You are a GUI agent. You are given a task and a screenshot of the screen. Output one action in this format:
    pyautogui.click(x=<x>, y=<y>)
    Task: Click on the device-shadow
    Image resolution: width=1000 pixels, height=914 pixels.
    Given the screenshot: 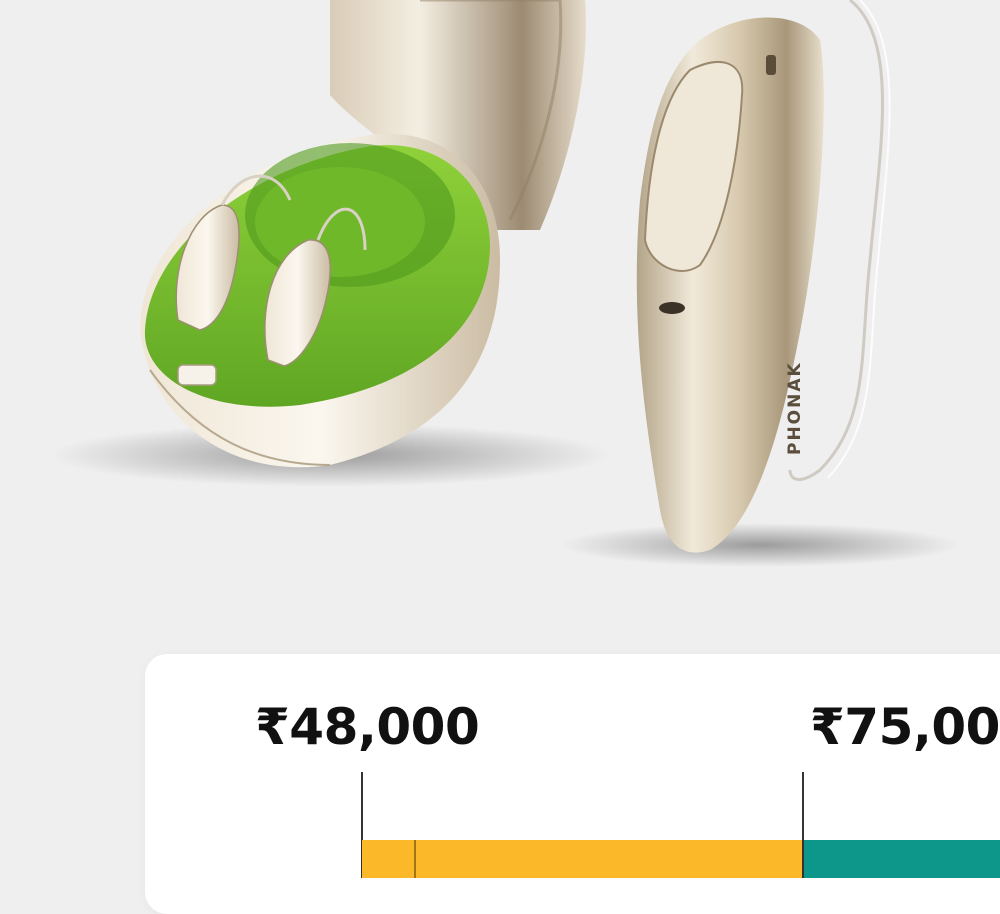 What is the action you would take?
    pyautogui.click(x=760, y=545)
    